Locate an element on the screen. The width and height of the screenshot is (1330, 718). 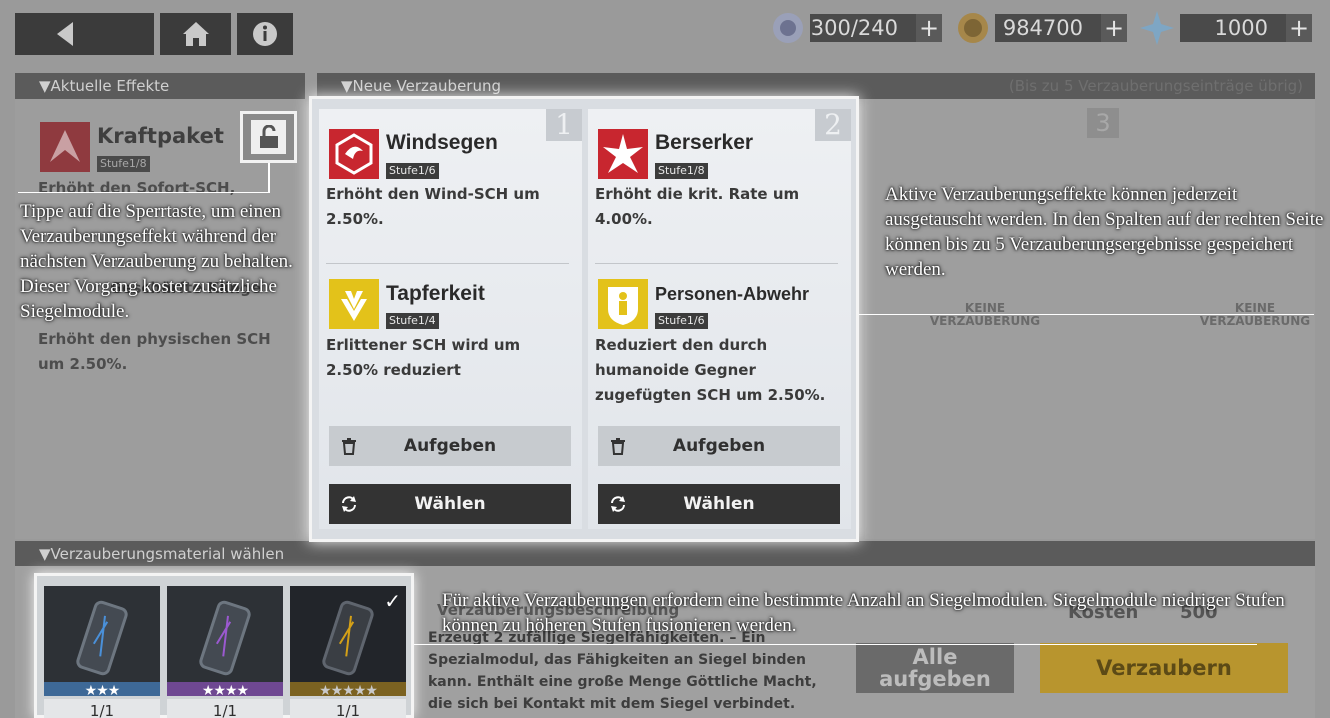
effect-desc: Erlittener SCH wird um 2.50% reduziert is located at coordinates (423, 357).